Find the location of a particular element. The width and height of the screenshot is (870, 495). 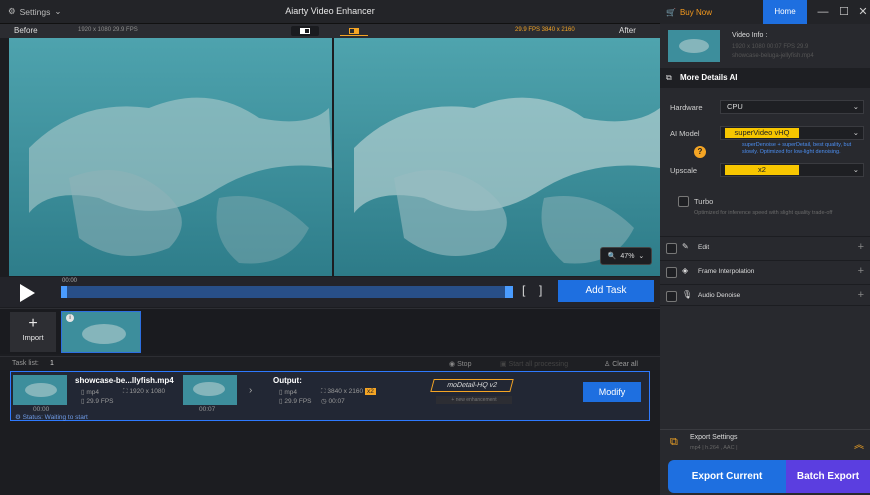

maximize-icon: ☐ is located at coordinates (844, 12).